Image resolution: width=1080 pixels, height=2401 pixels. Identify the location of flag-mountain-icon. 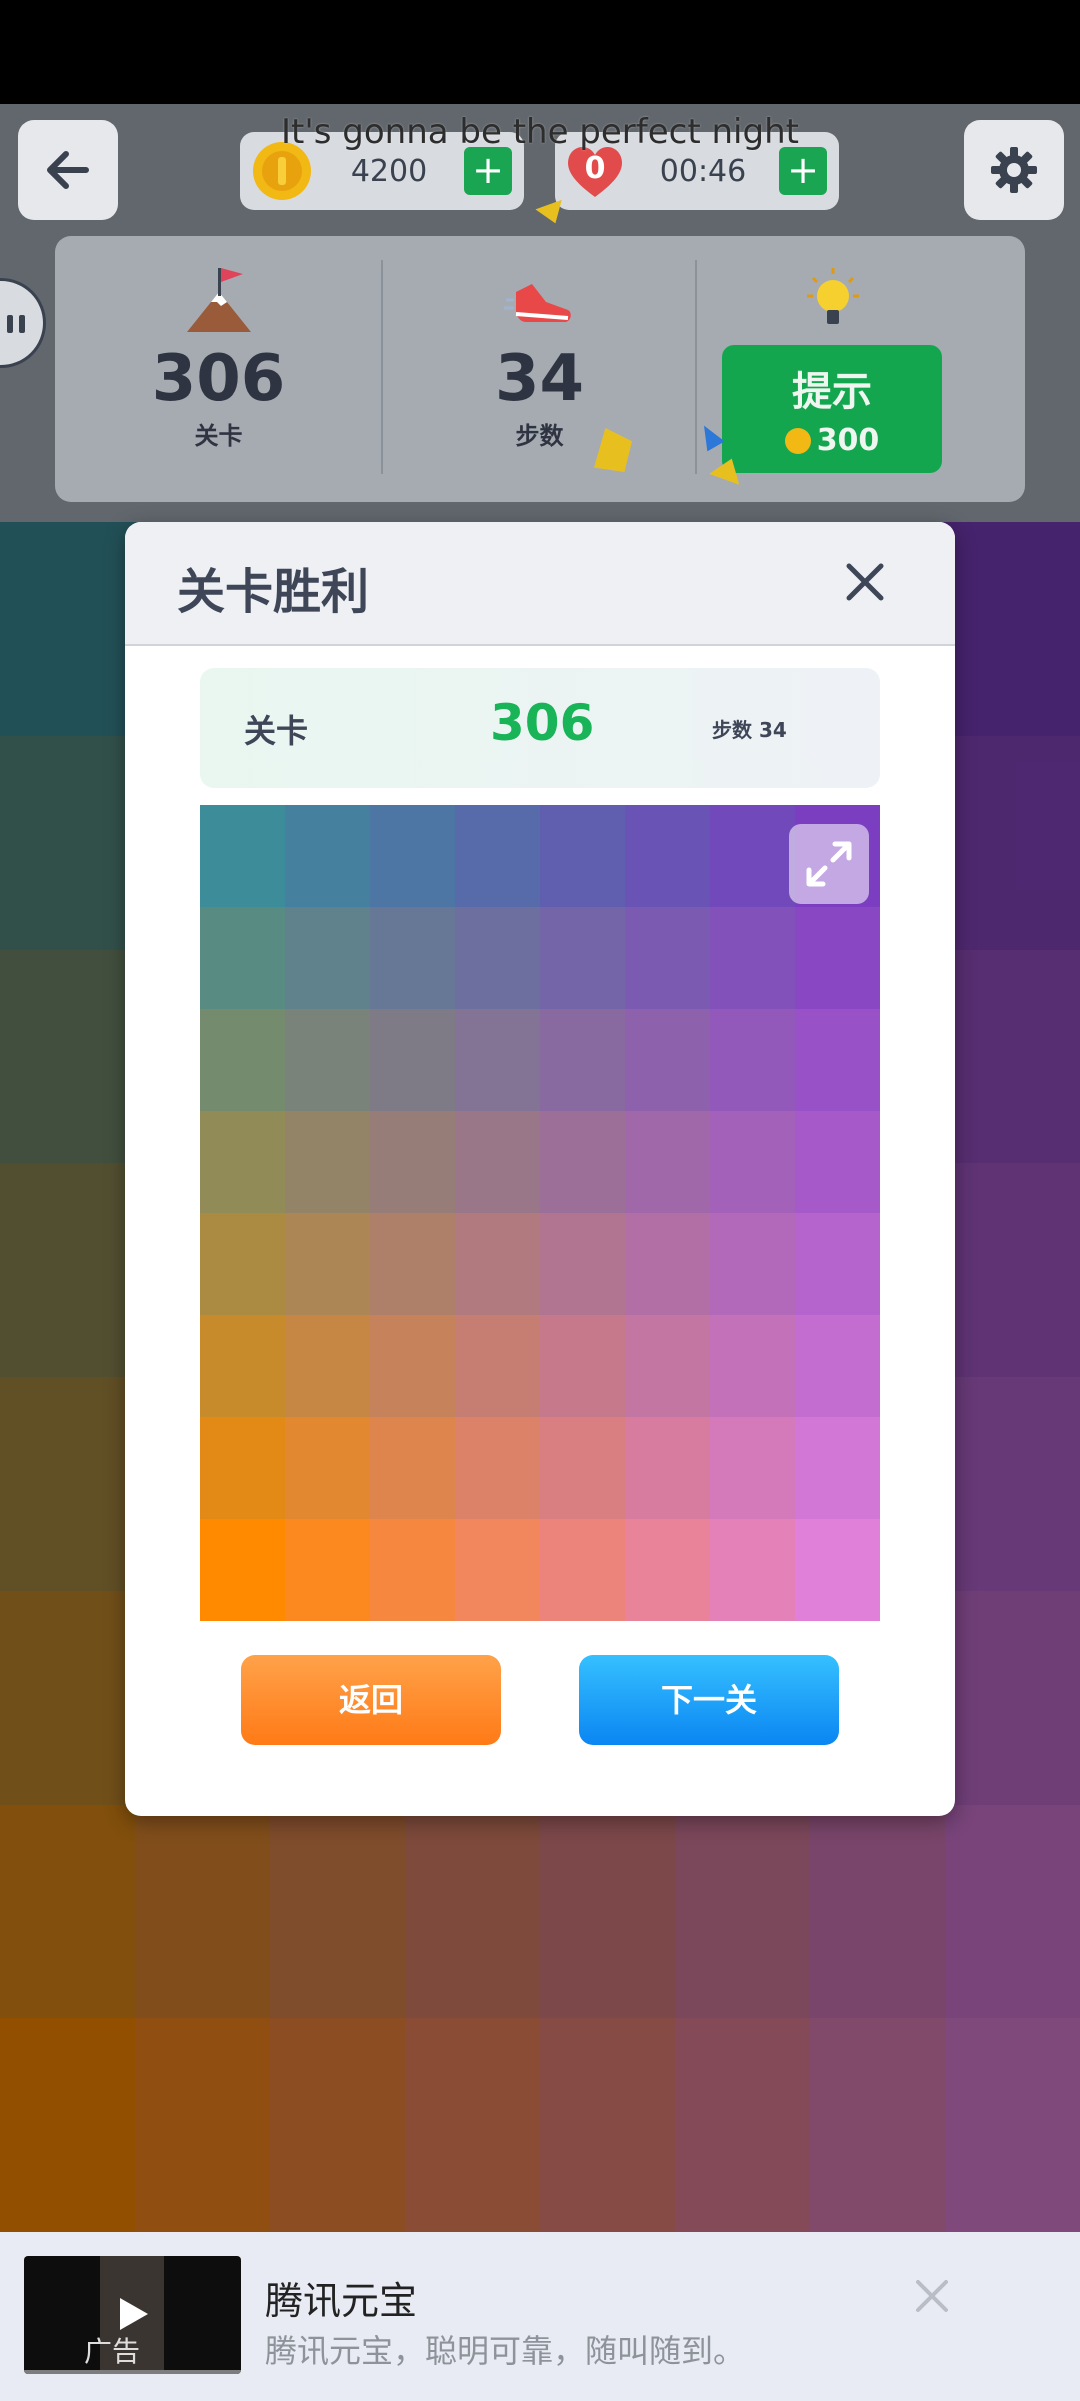
(218, 300).